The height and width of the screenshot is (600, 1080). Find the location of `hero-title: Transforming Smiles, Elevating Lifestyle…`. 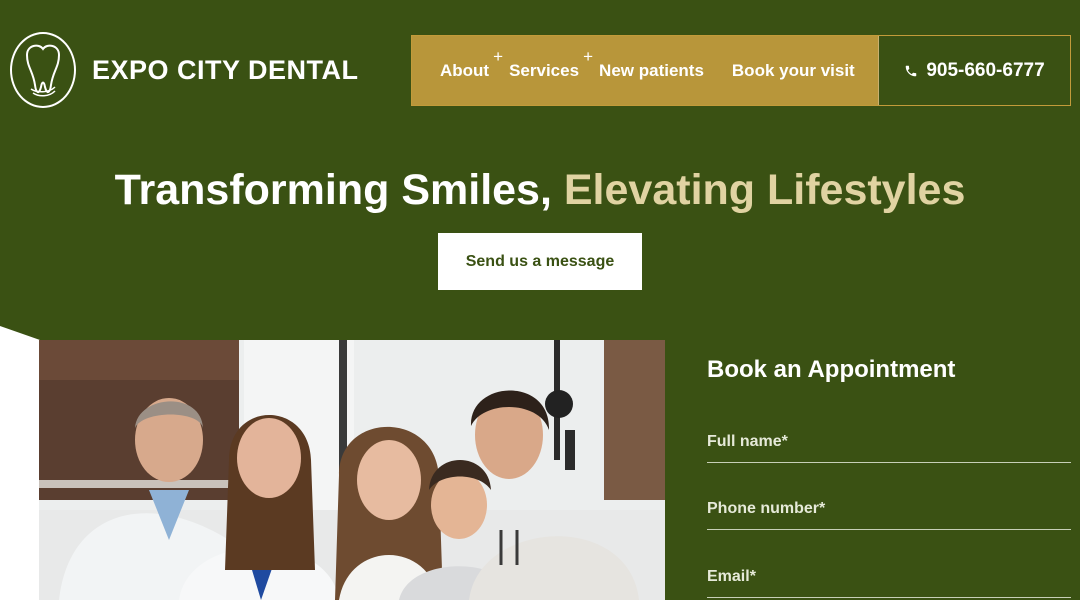

hero-title: Transforming Smiles, Elevating Lifestyle… is located at coordinates (540, 190).